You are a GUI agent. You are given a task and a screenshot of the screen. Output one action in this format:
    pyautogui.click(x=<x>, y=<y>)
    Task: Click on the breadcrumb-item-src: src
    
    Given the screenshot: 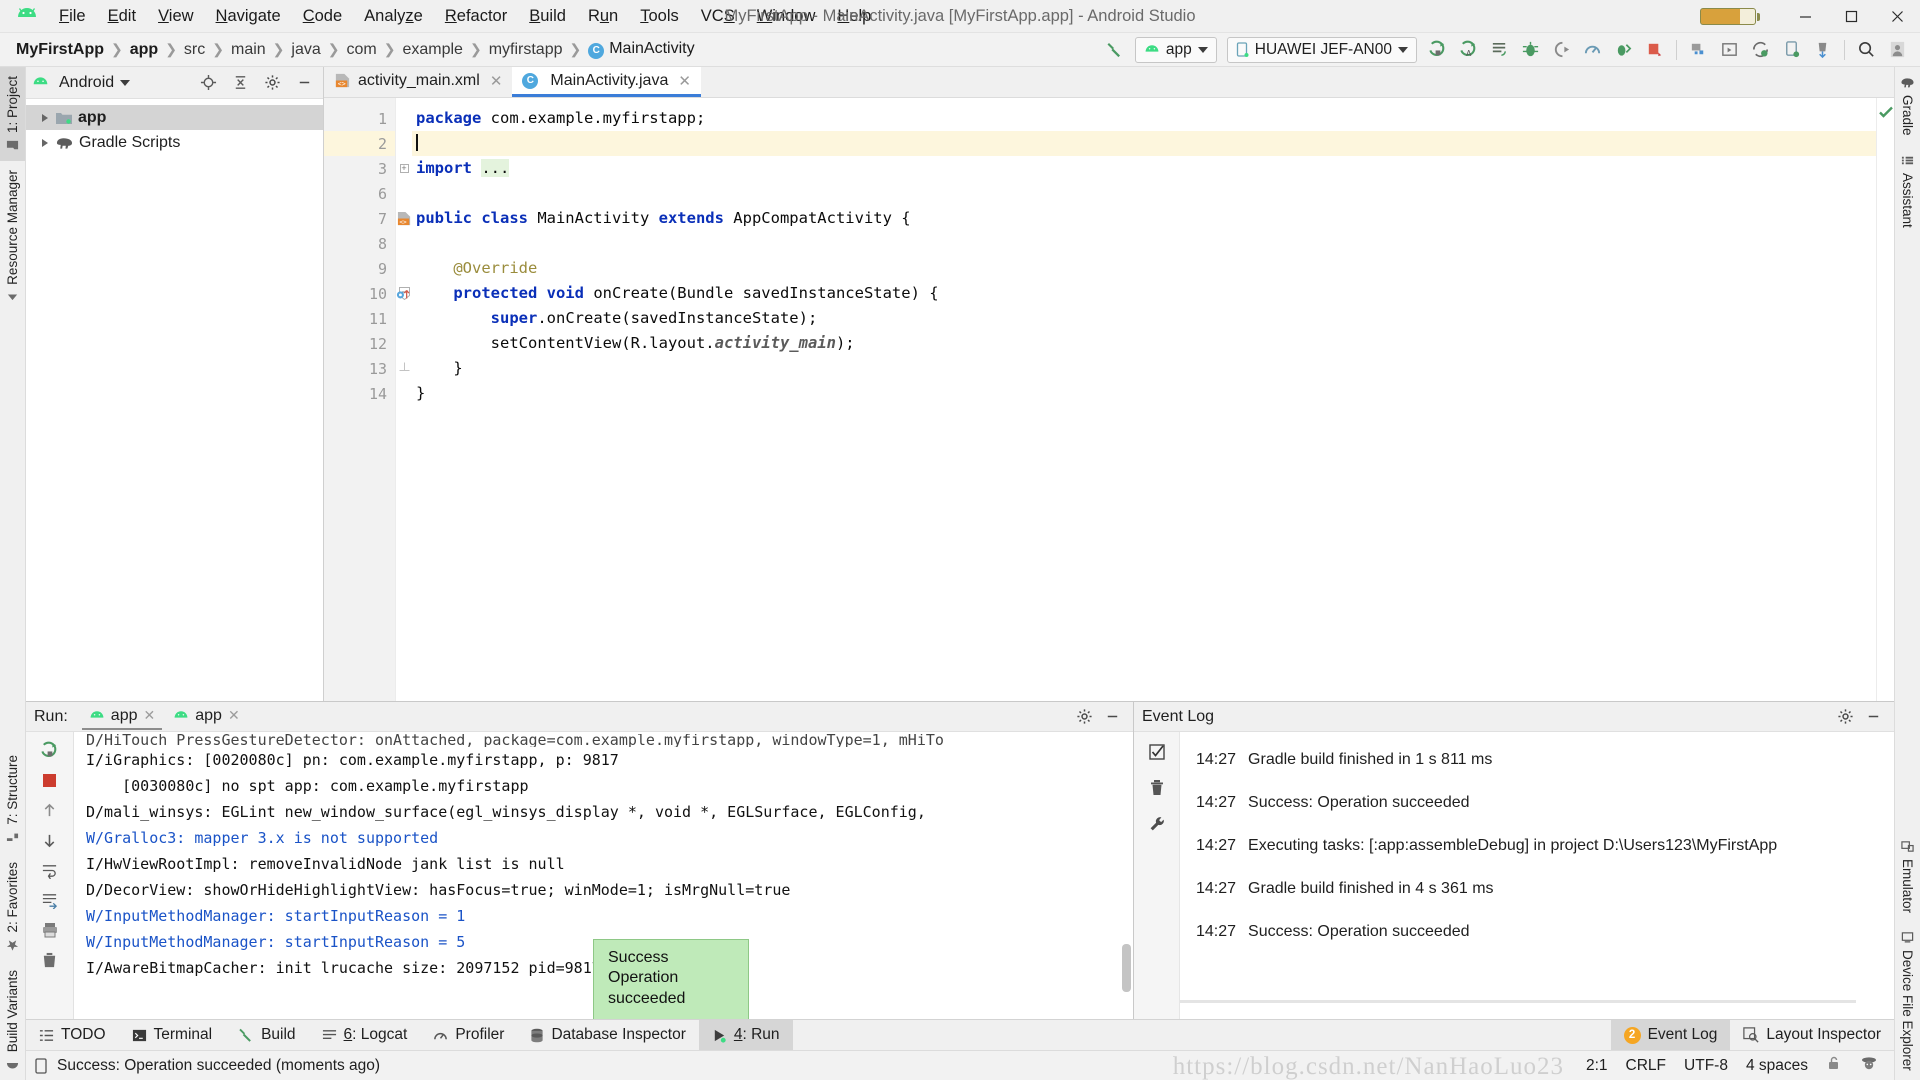 What is the action you would take?
    pyautogui.click(x=194, y=50)
    